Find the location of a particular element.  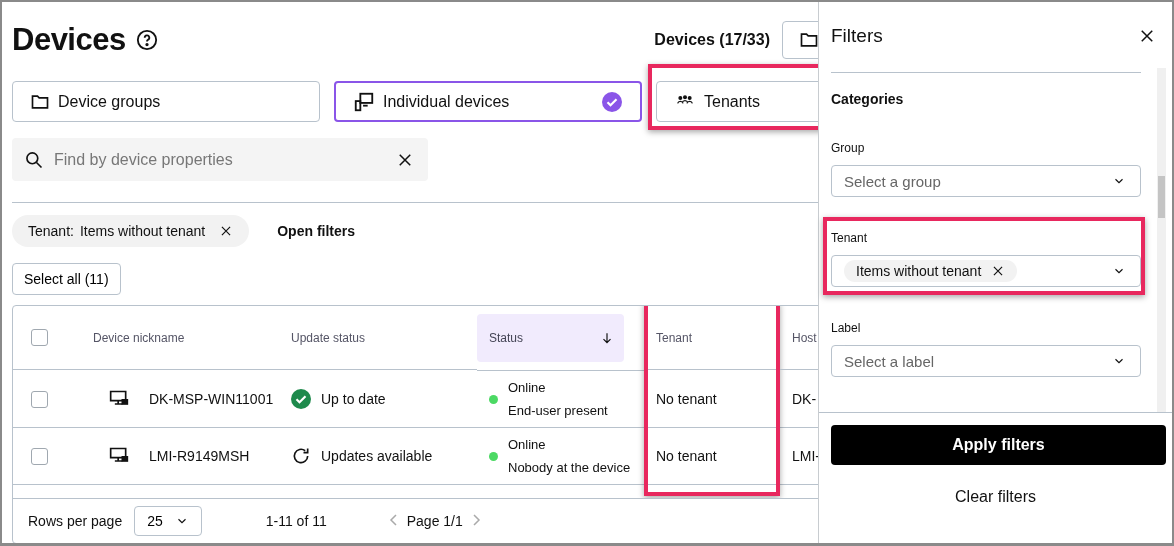

page-indicator: Page 1/1 is located at coordinates (434, 521).